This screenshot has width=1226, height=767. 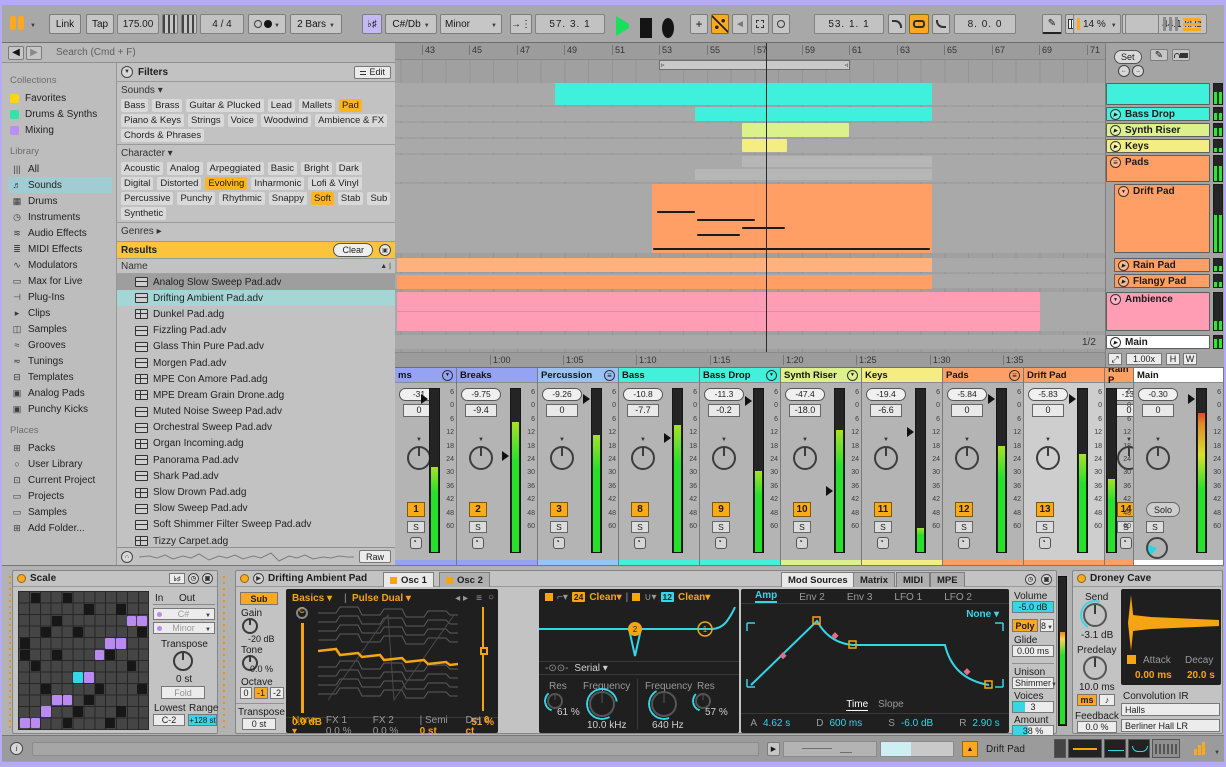 I want to click on filter-tag: Piano & Keys, so click(x=153, y=120).